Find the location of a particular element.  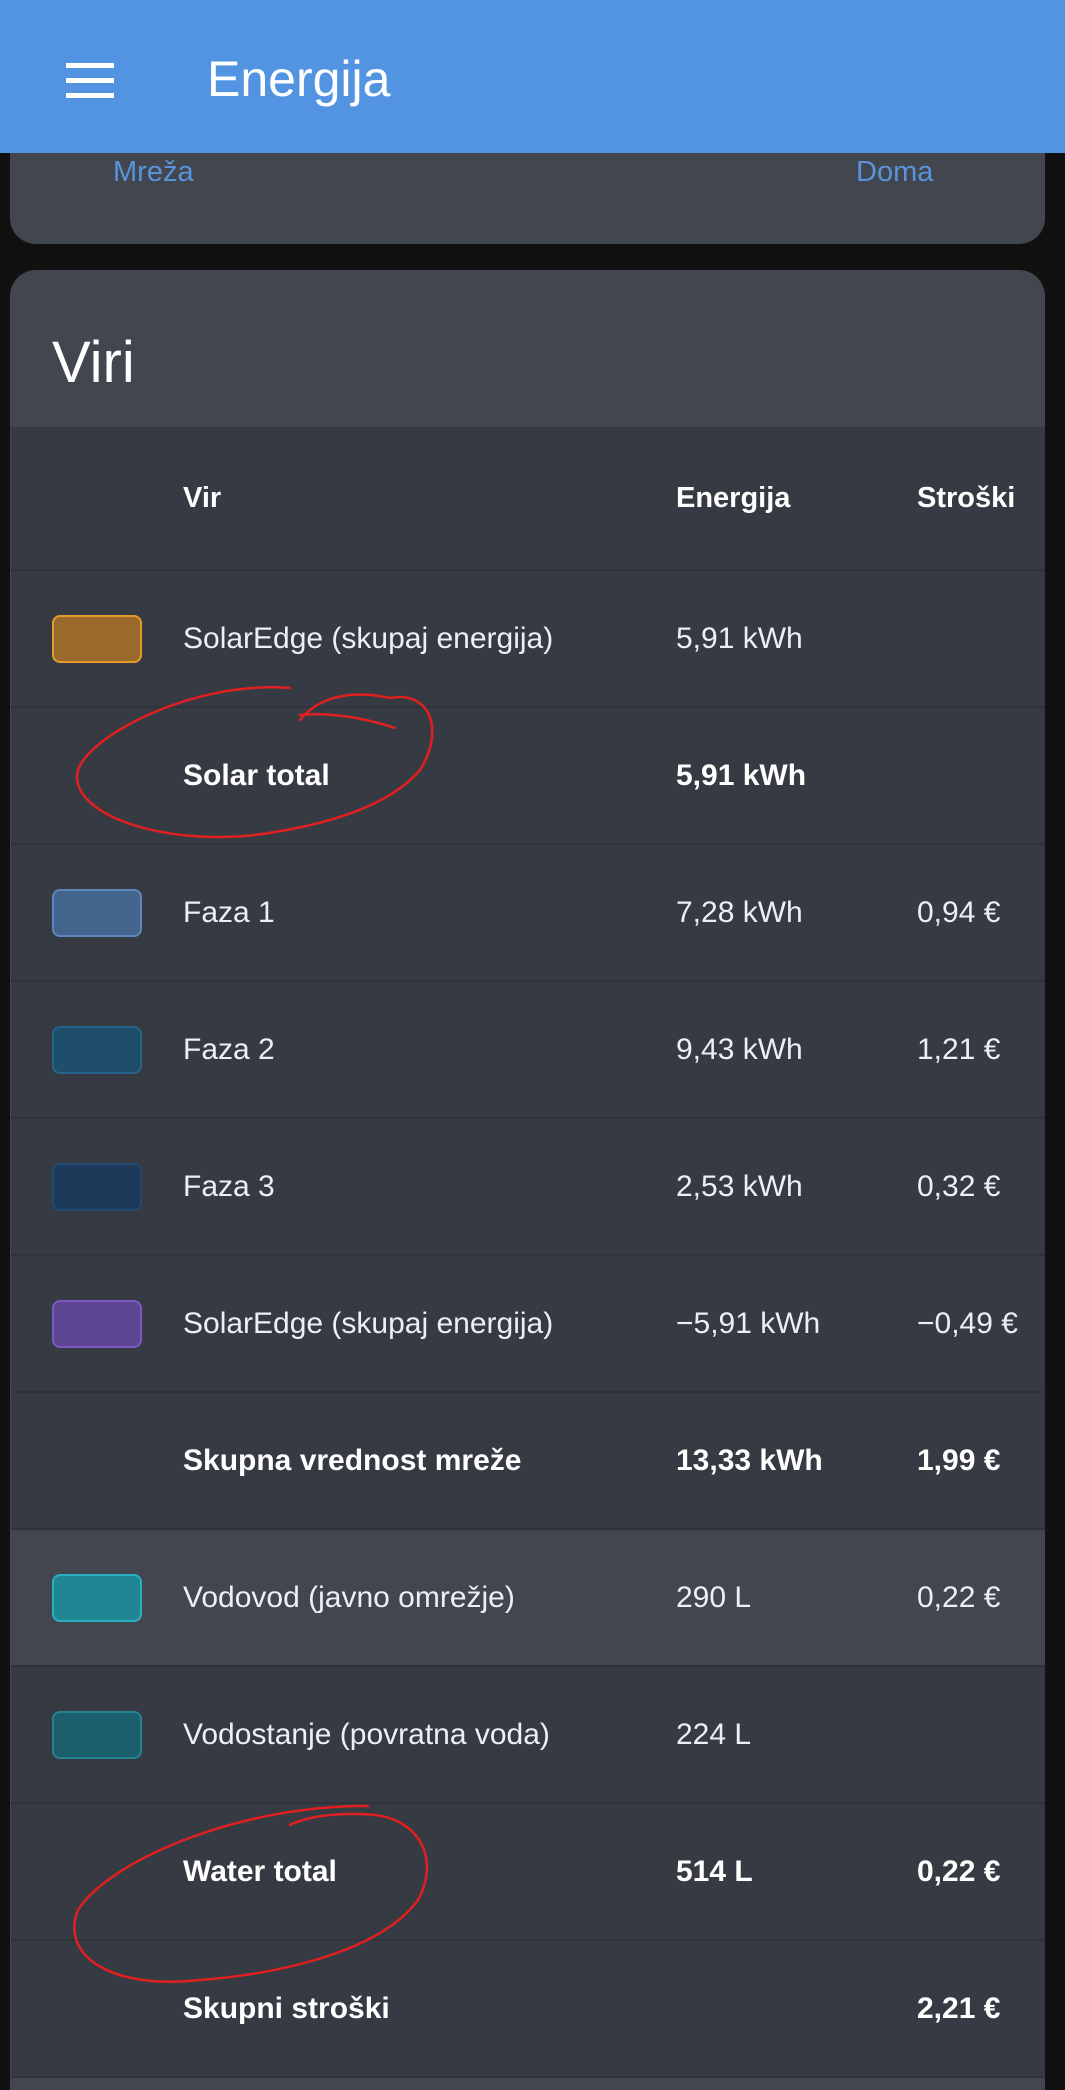

table-row: SolarEdge (skupaj energija) 5,91 kWh is located at coordinates (528, 639).